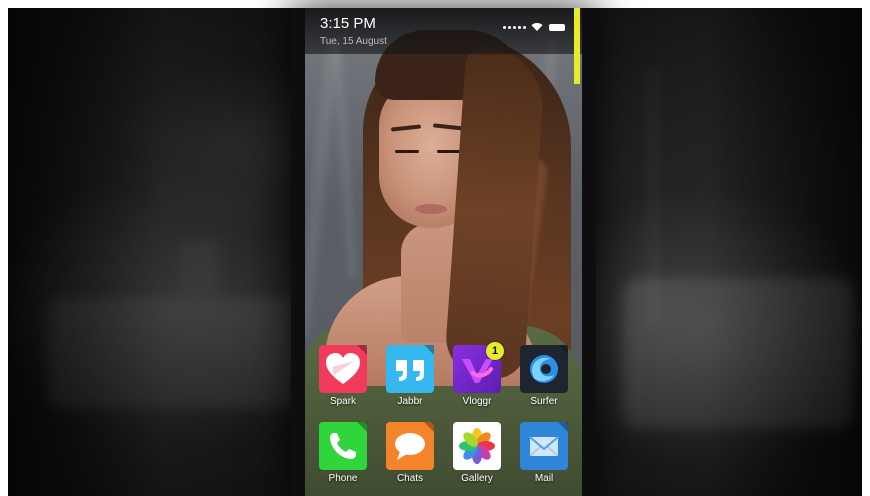 This screenshot has width=870, height=496. Describe the element at coordinates (353, 41) in the screenshot. I see `status-date: Tue, 15 August` at that location.